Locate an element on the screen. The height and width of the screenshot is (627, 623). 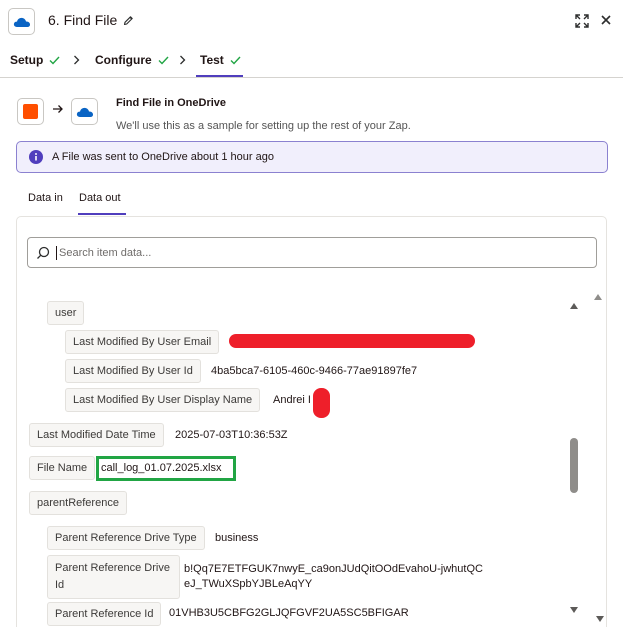
tree-group-user: user is located at coordinates (66, 313).